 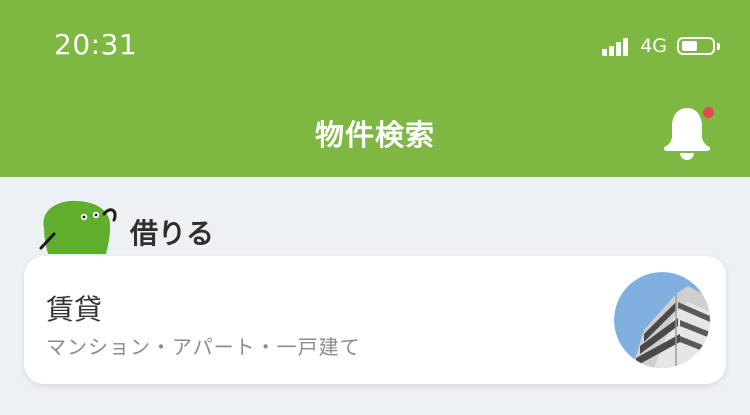 I want to click on notification-badge, so click(x=708, y=112).